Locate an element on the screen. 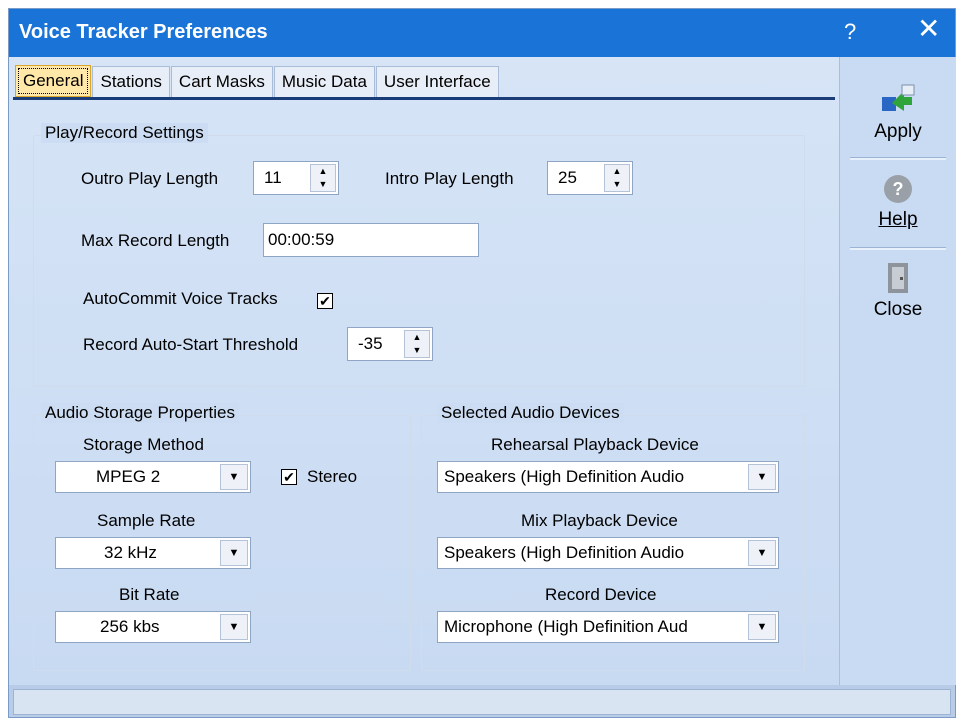  rehearsal-device-dropdown: Speakers (High Definition Audio ▼ is located at coordinates (608, 477).